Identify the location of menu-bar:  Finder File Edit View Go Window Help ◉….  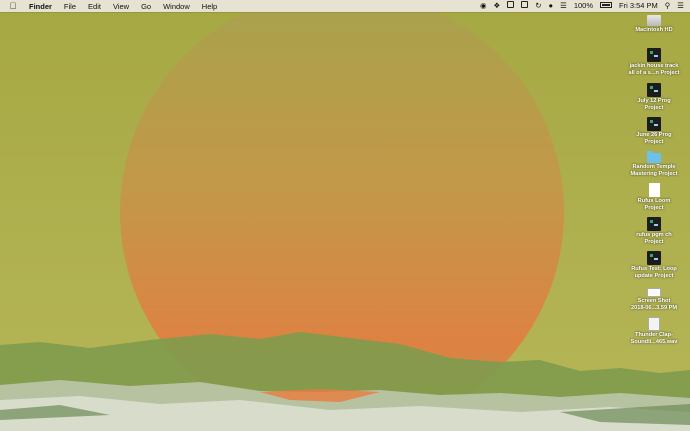
(345, 6).